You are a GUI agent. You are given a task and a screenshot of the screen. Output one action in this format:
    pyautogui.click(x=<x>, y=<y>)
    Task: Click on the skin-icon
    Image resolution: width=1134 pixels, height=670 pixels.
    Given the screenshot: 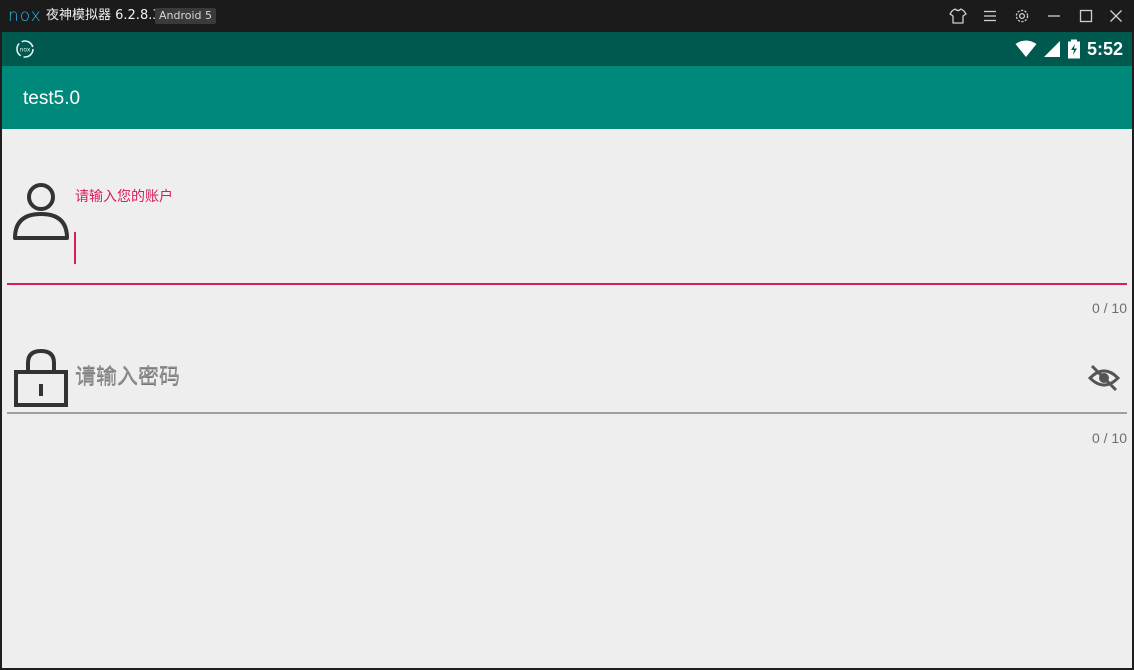 What is the action you would take?
    pyautogui.click(x=958, y=16)
    